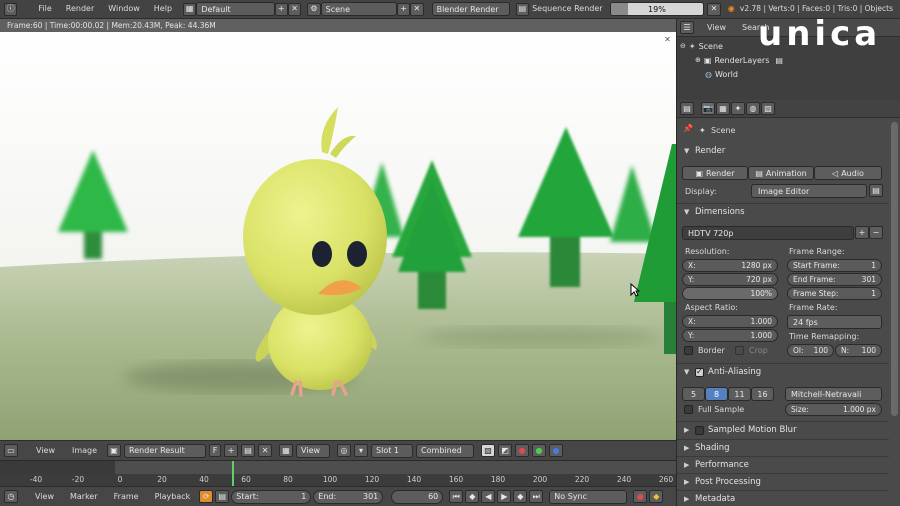 The height and width of the screenshot is (506, 900). I want to click on menu-timeline-view: View, so click(44, 497).